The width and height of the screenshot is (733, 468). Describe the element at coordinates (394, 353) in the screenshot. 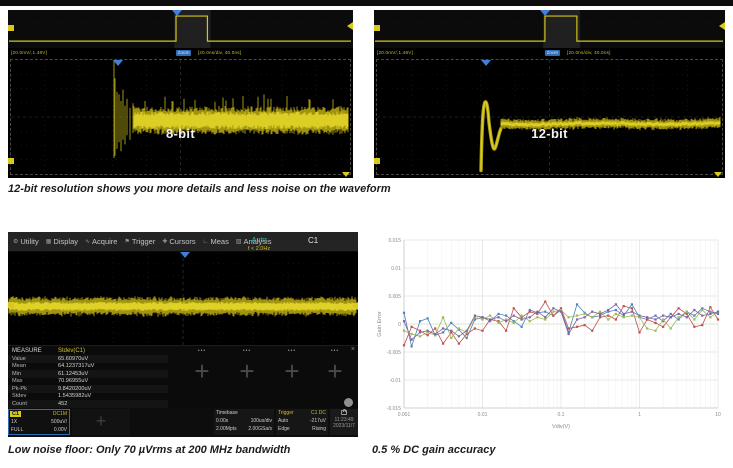

I see `svg-text: -0.005` at that location.